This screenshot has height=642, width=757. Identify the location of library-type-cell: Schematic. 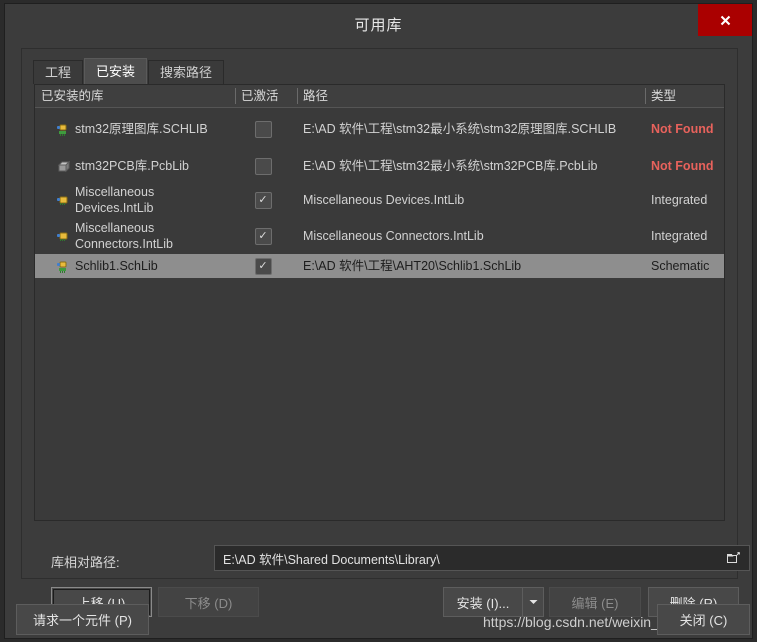
(680, 266).